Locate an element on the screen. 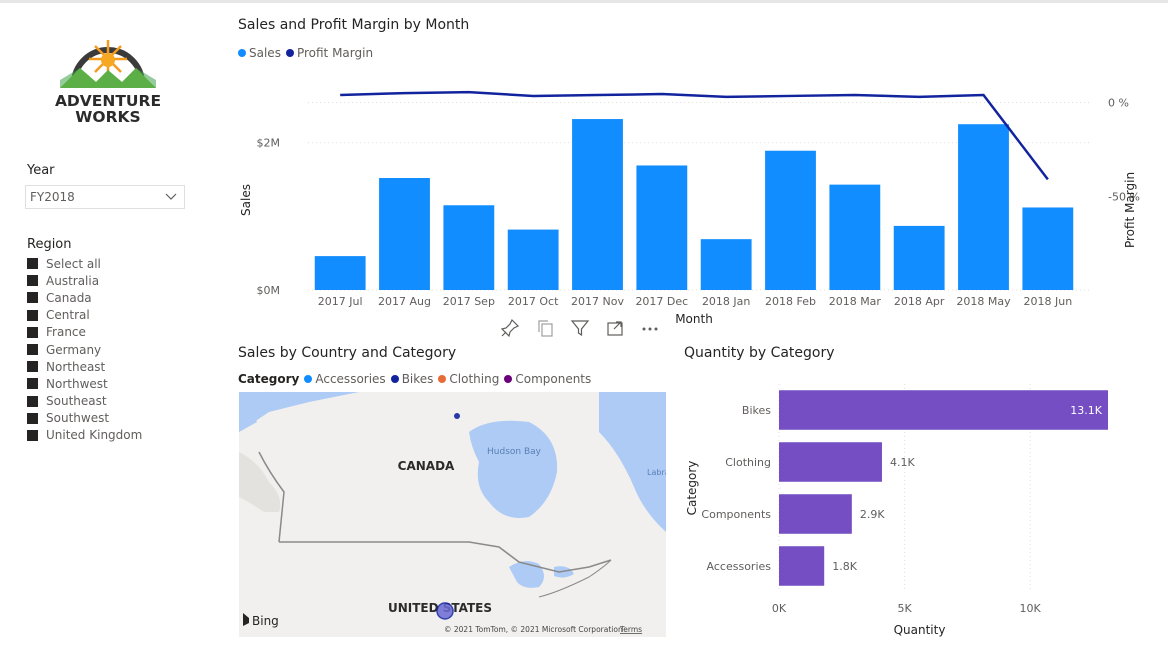  data-label: 1.8K is located at coordinates (844, 566).